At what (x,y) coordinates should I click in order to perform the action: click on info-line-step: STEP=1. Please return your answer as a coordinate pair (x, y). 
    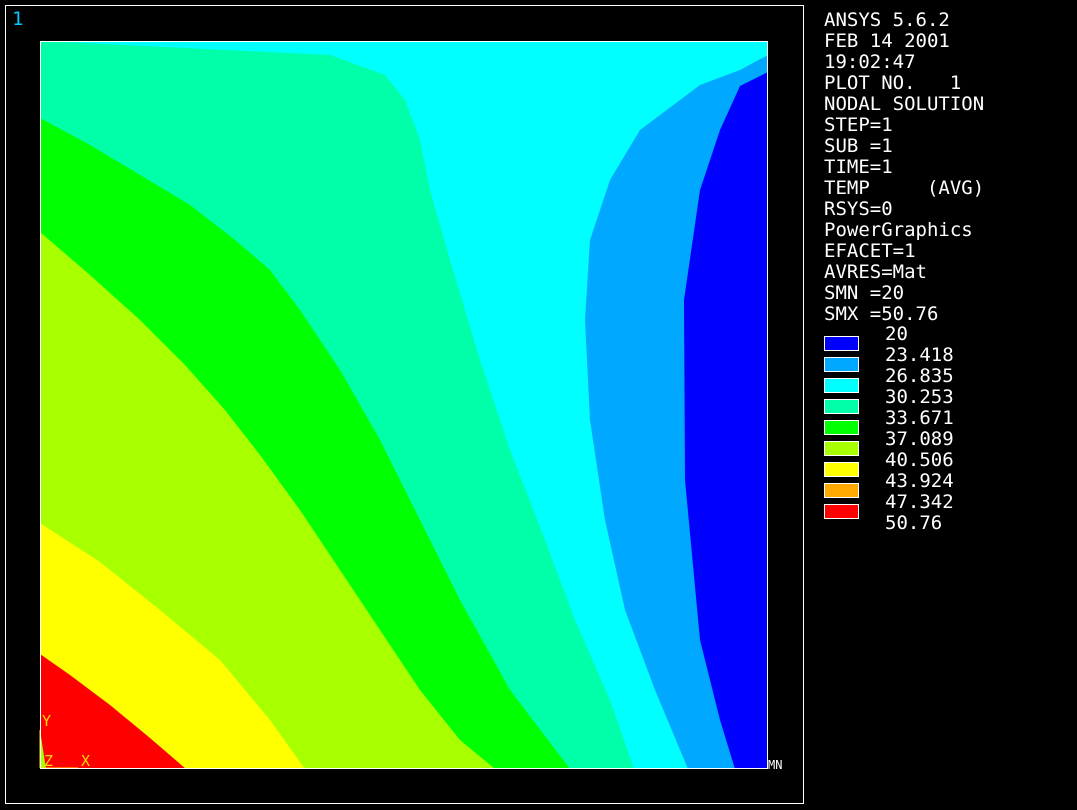
    Looking at the image, I should click on (858, 125).